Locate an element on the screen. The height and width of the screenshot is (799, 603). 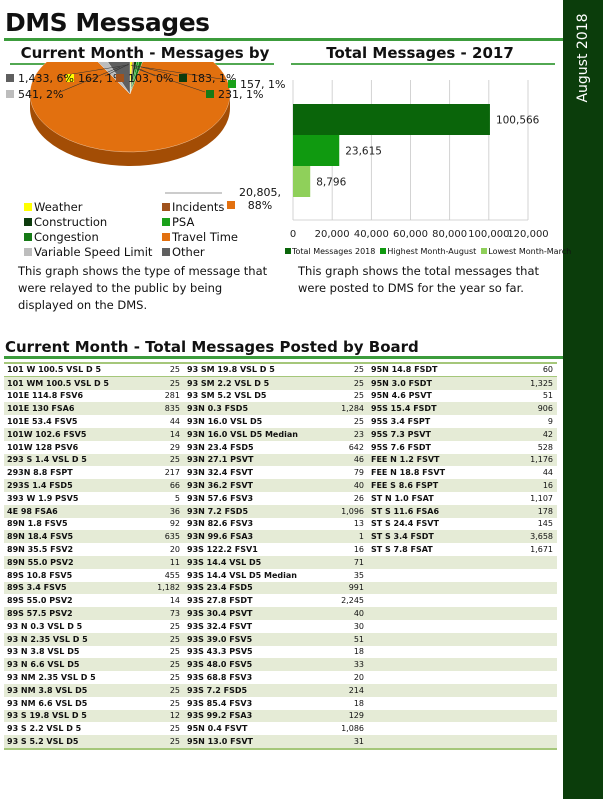
board-name-cell: 101 WM 100.5 VSL D 5 is located at coordinates (58, 383).